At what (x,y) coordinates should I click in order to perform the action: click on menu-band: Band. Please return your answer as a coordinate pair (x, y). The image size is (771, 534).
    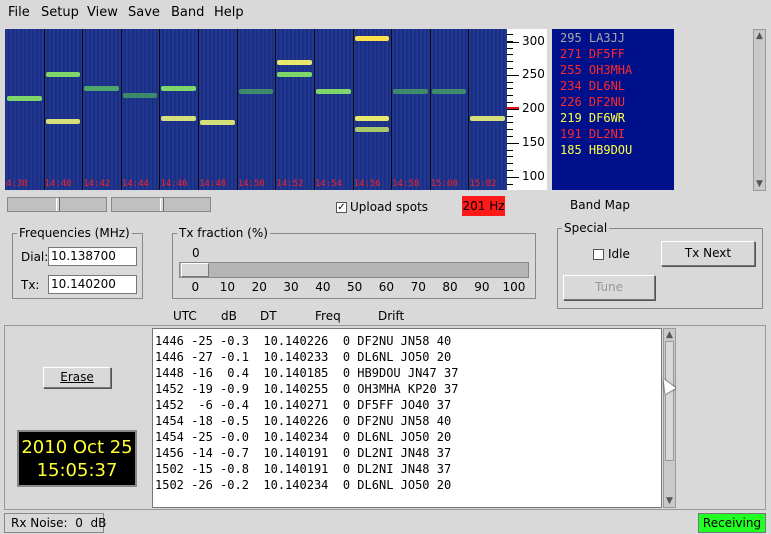
    Looking at the image, I should click on (187, 12).